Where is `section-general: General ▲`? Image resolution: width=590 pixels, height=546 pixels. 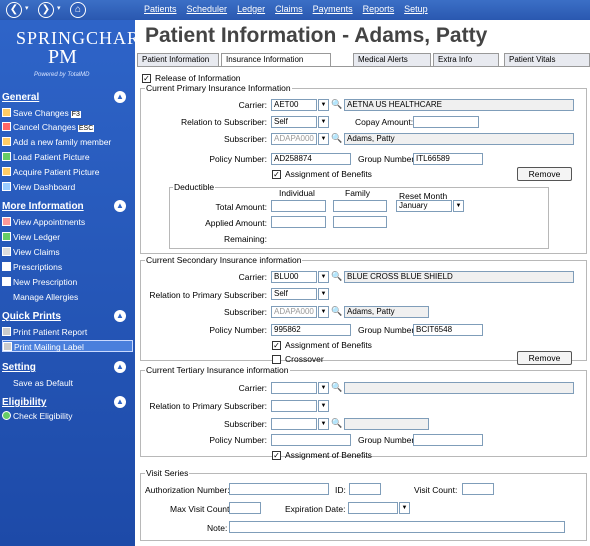 section-general: General ▲ is located at coordinates (66, 97).